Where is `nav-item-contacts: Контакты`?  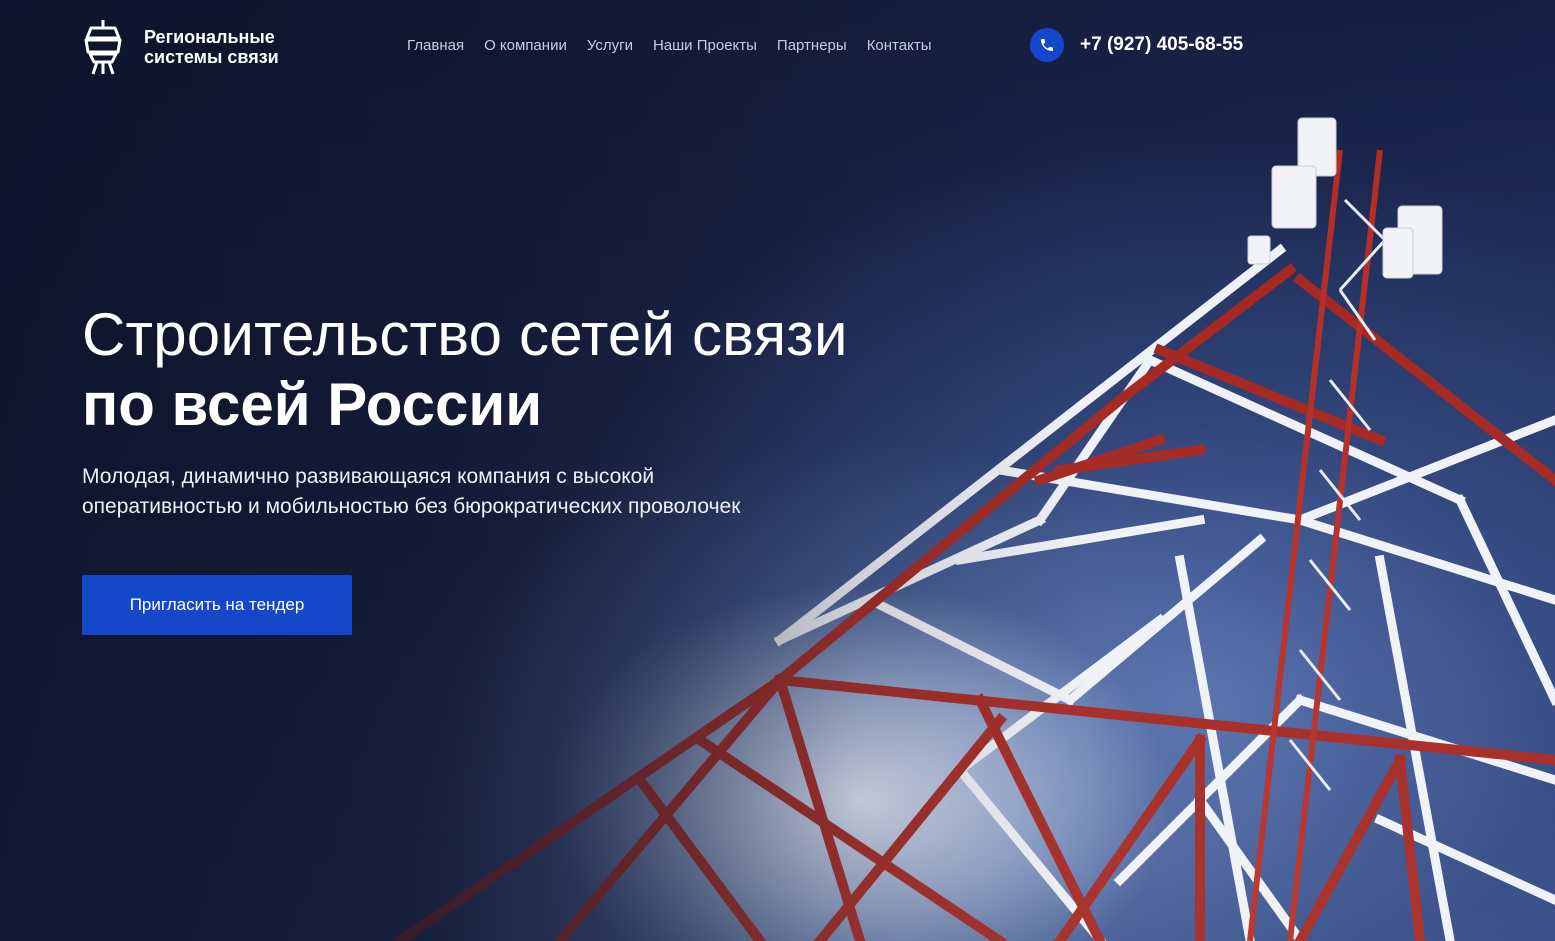 nav-item-contacts: Контакты is located at coordinates (899, 46).